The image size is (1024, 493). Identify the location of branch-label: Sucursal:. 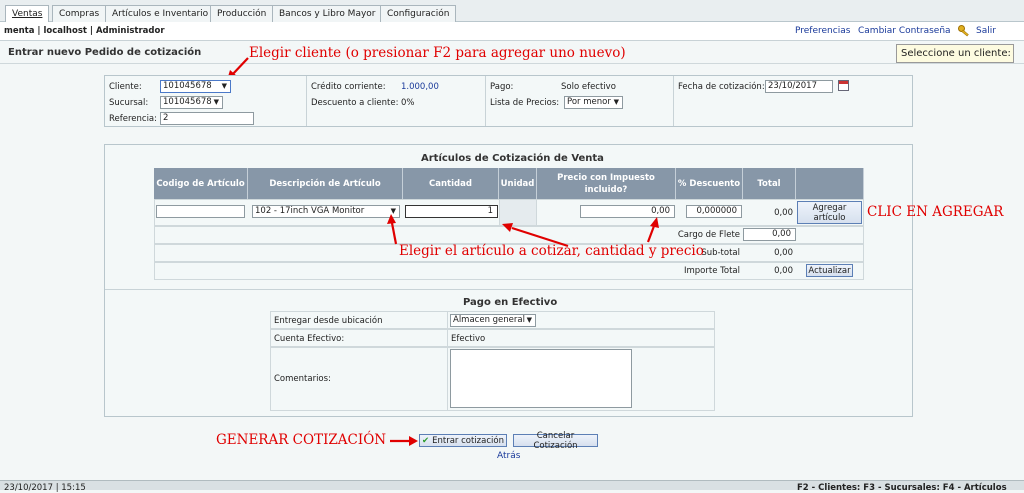
(129, 103).